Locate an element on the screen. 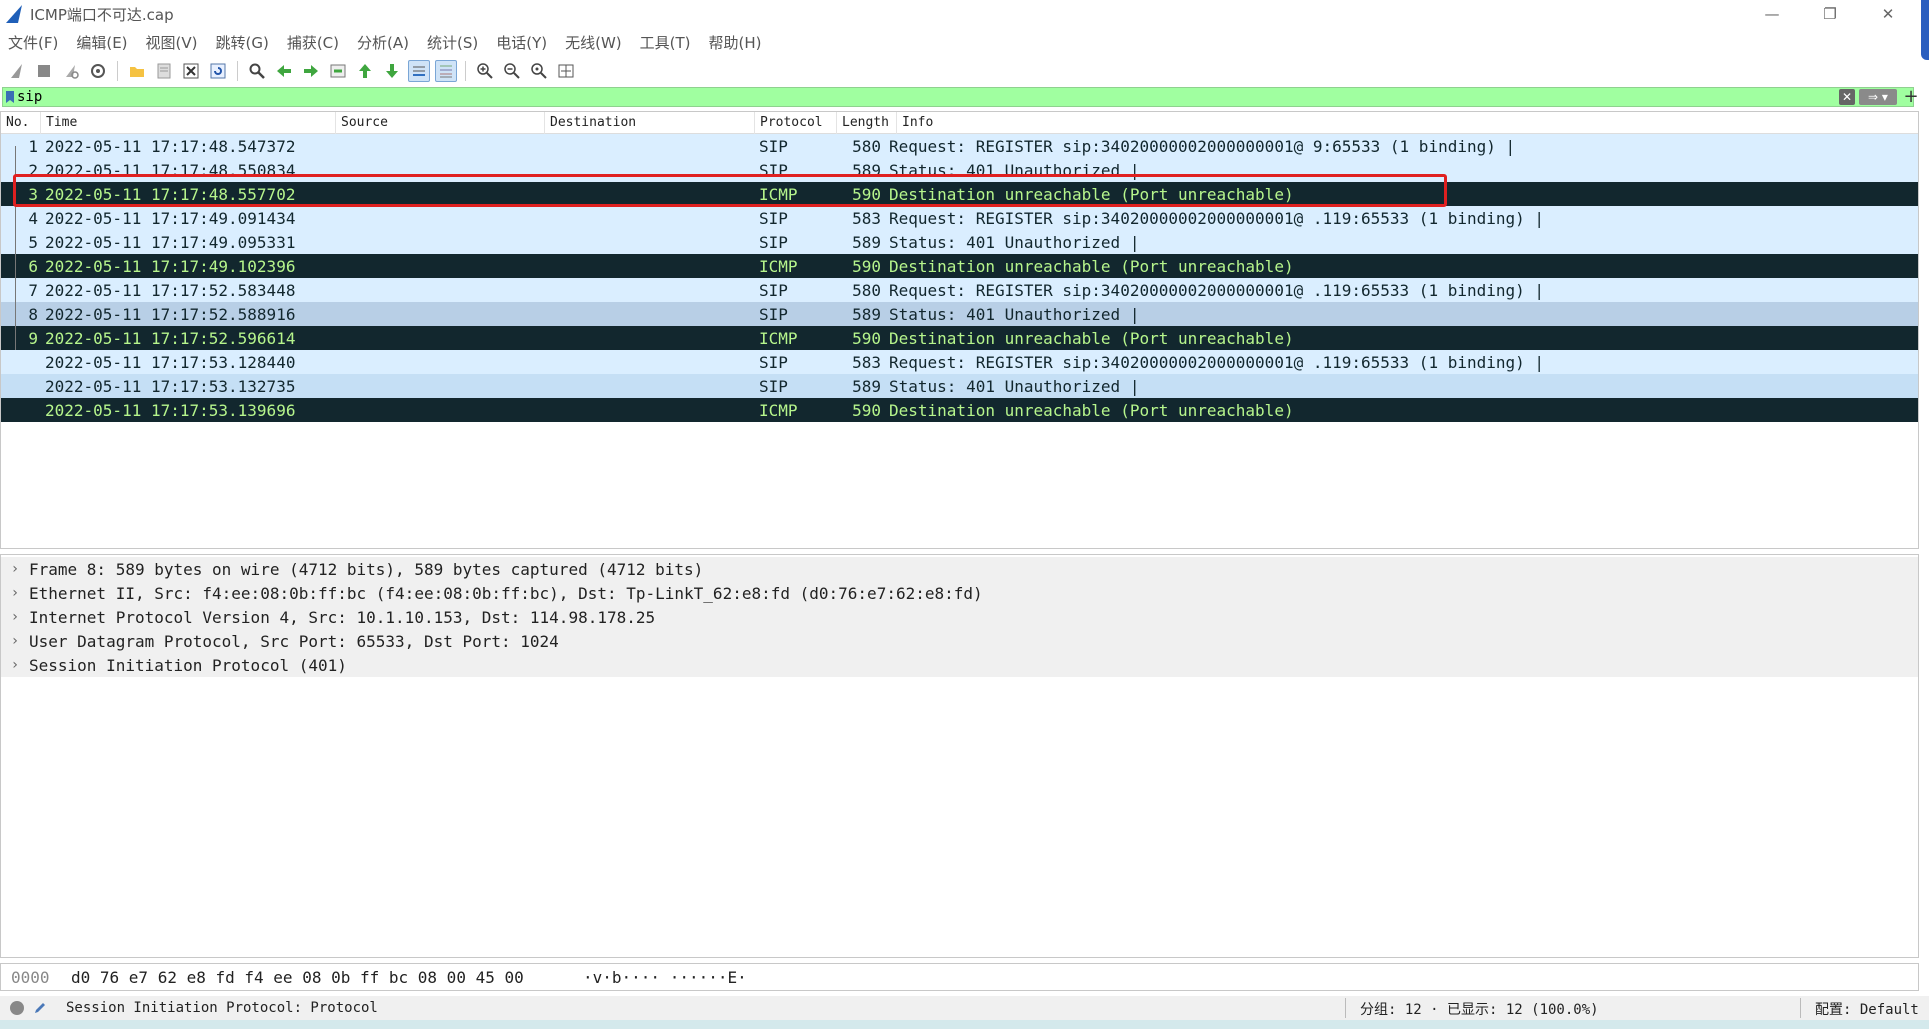 The image size is (1929, 1029). close-file-icon is located at coordinates (191, 71).